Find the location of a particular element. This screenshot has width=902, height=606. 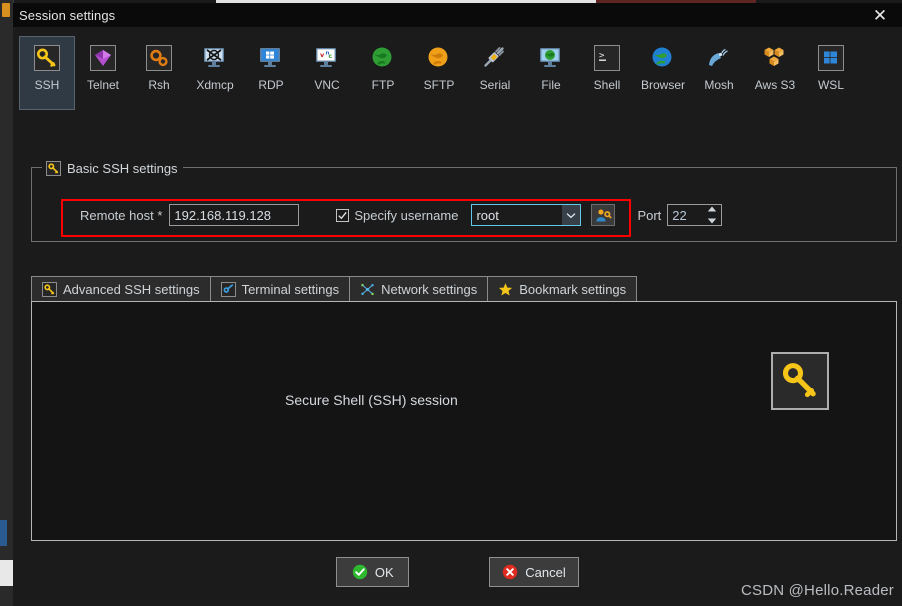

orange-globe-icon is located at coordinates (439, 58).